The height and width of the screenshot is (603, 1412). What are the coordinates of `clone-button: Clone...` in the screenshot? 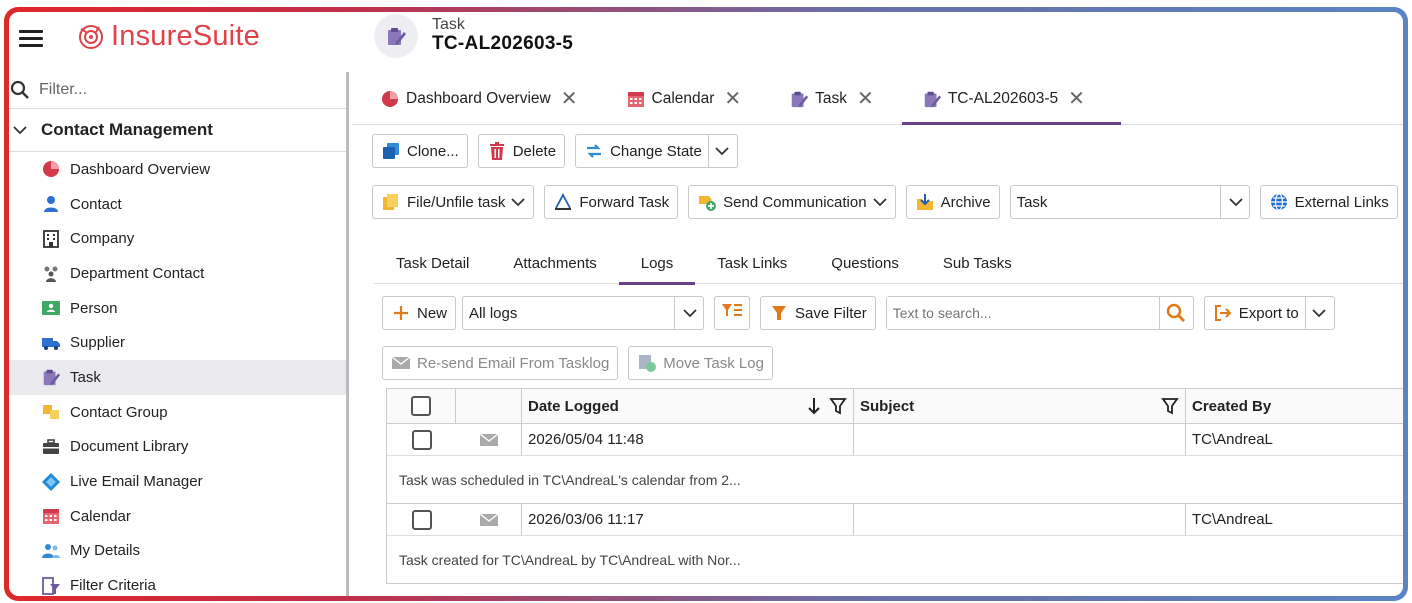 It's located at (420, 151).